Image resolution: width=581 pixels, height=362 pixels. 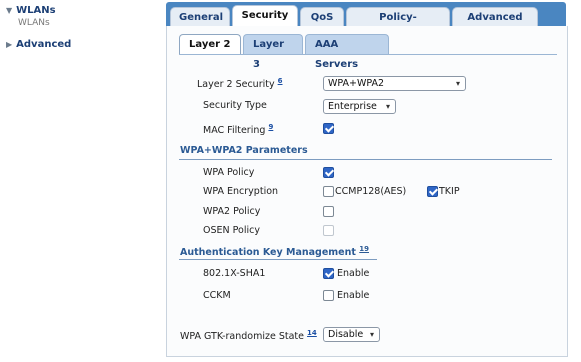 What do you see at coordinates (347, 52) in the screenshot?
I see `subtab-aaa-servers: AAA Servers` at bounding box center [347, 52].